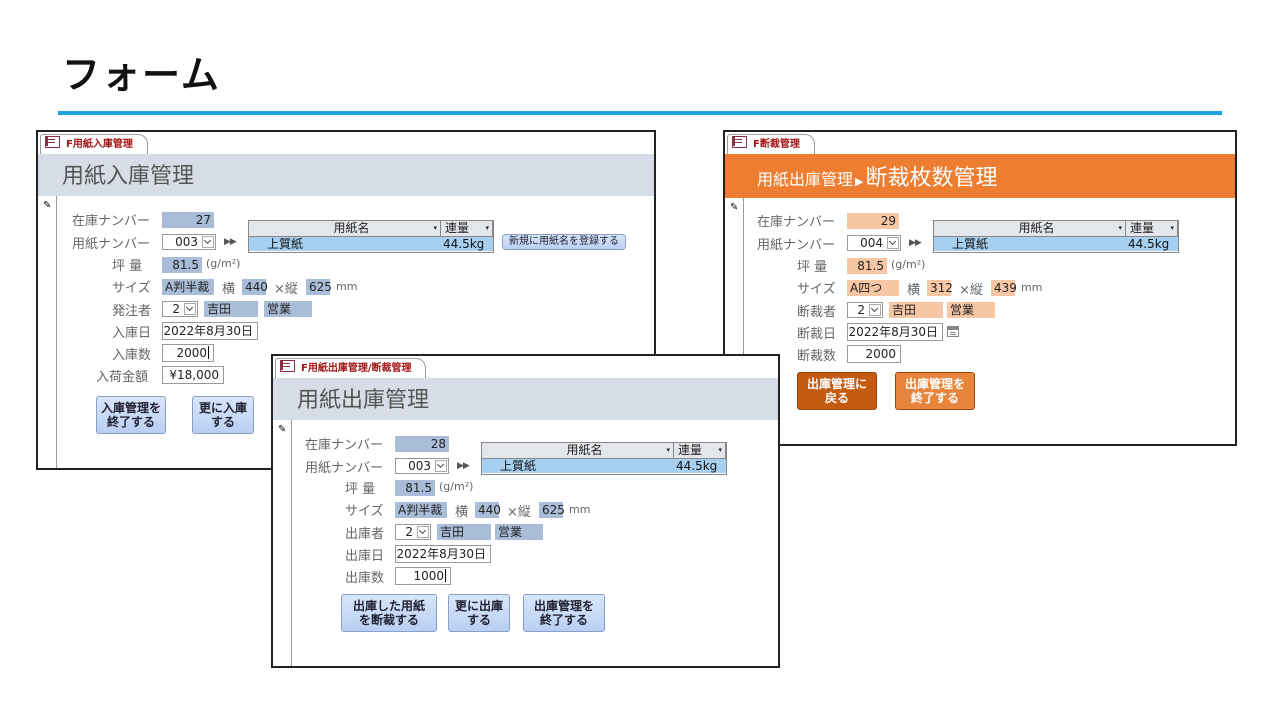 The image size is (1280, 720). What do you see at coordinates (837, 391) in the screenshot?
I see `back-to-shipping-button: 出庫管理に 戻る` at bounding box center [837, 391].